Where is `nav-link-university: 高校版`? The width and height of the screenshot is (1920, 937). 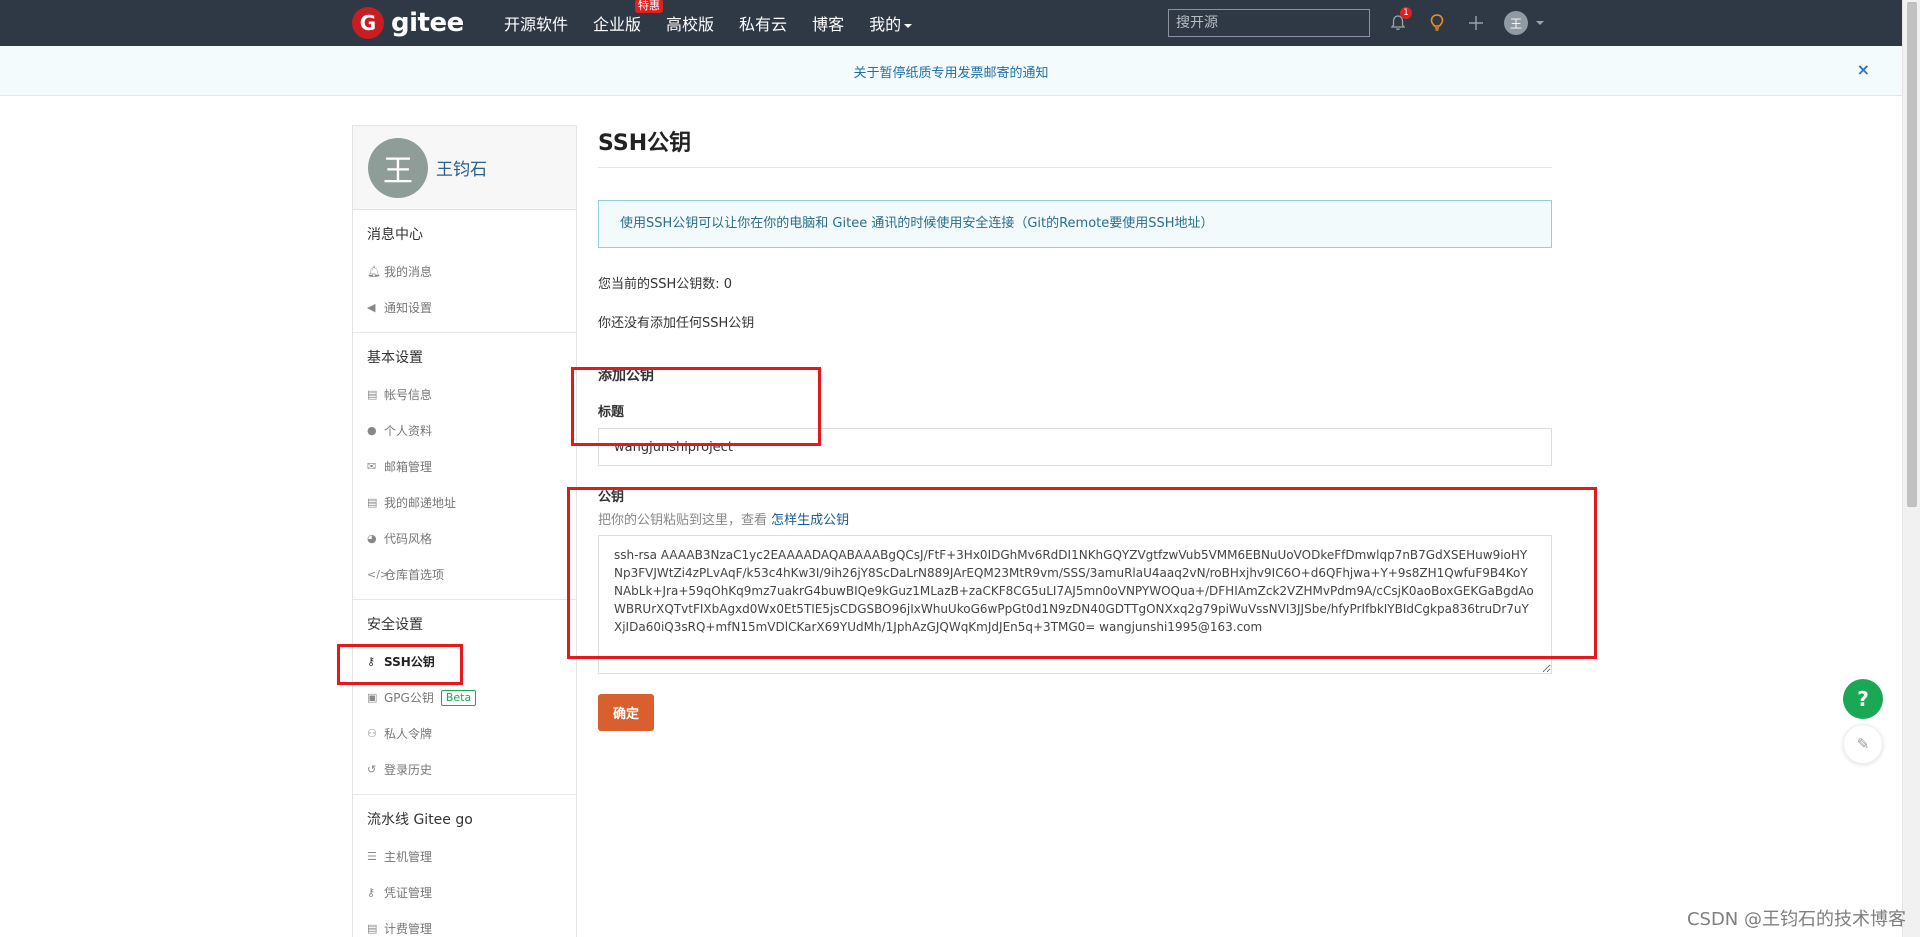
nav-link-university: 高校版 is located at coordinates (690, 23).